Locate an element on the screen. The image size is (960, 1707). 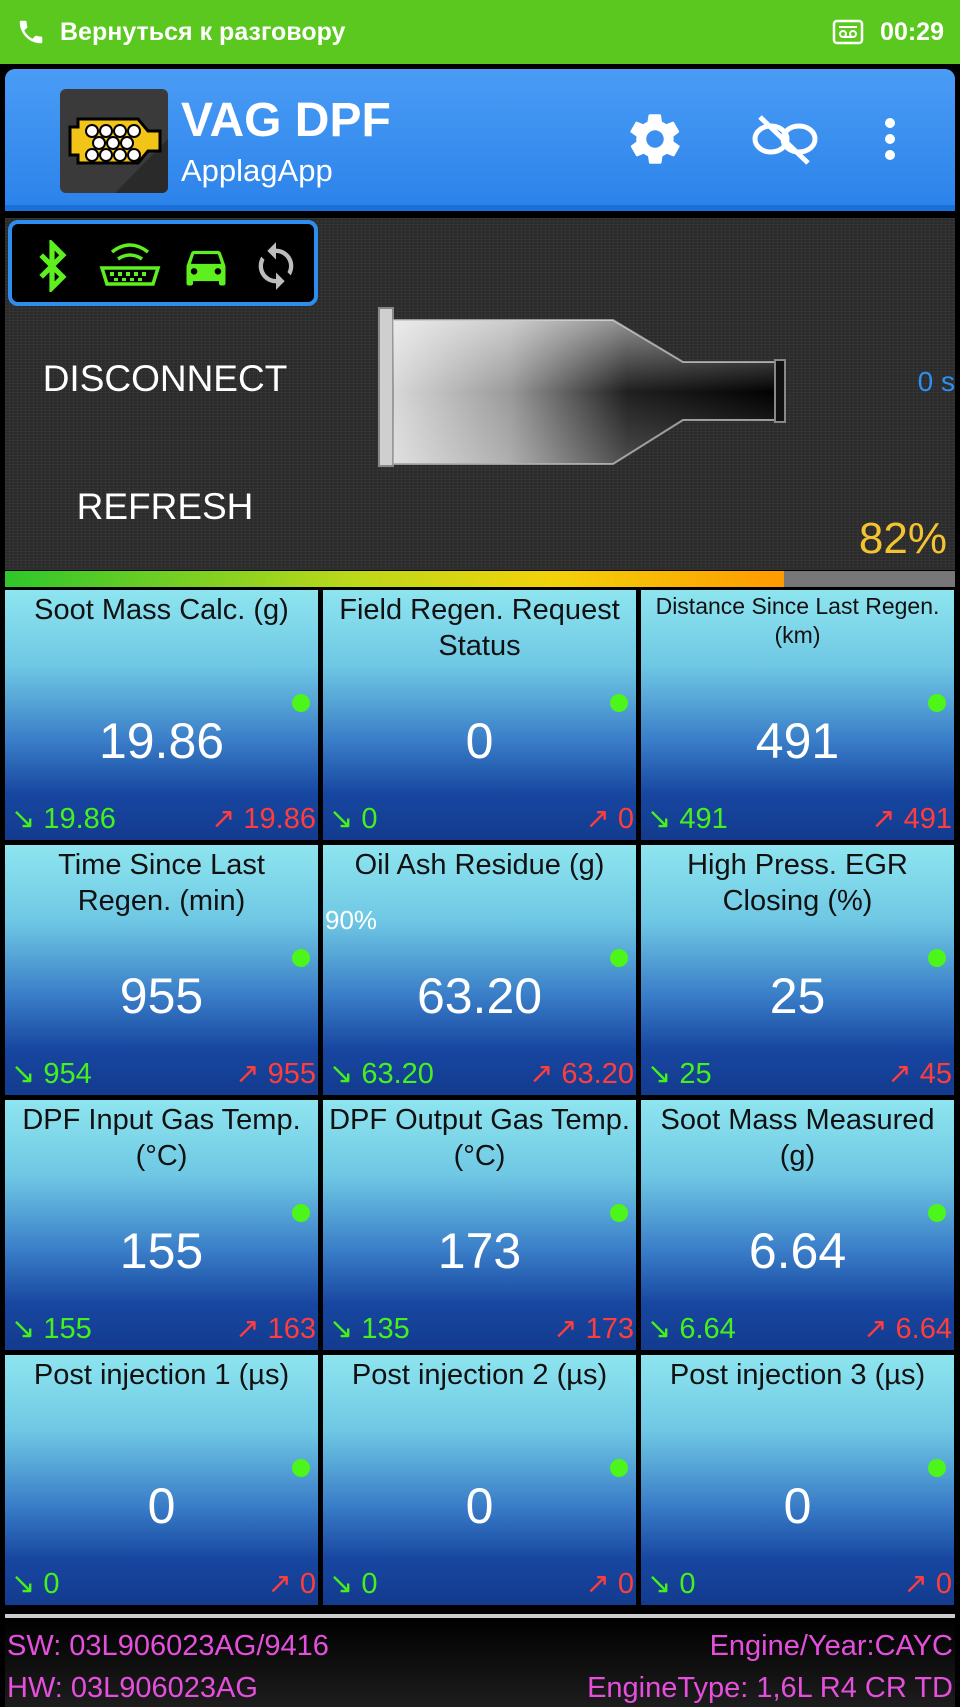
tile-min-value: 19.86 is located at coordinates (79, 819).